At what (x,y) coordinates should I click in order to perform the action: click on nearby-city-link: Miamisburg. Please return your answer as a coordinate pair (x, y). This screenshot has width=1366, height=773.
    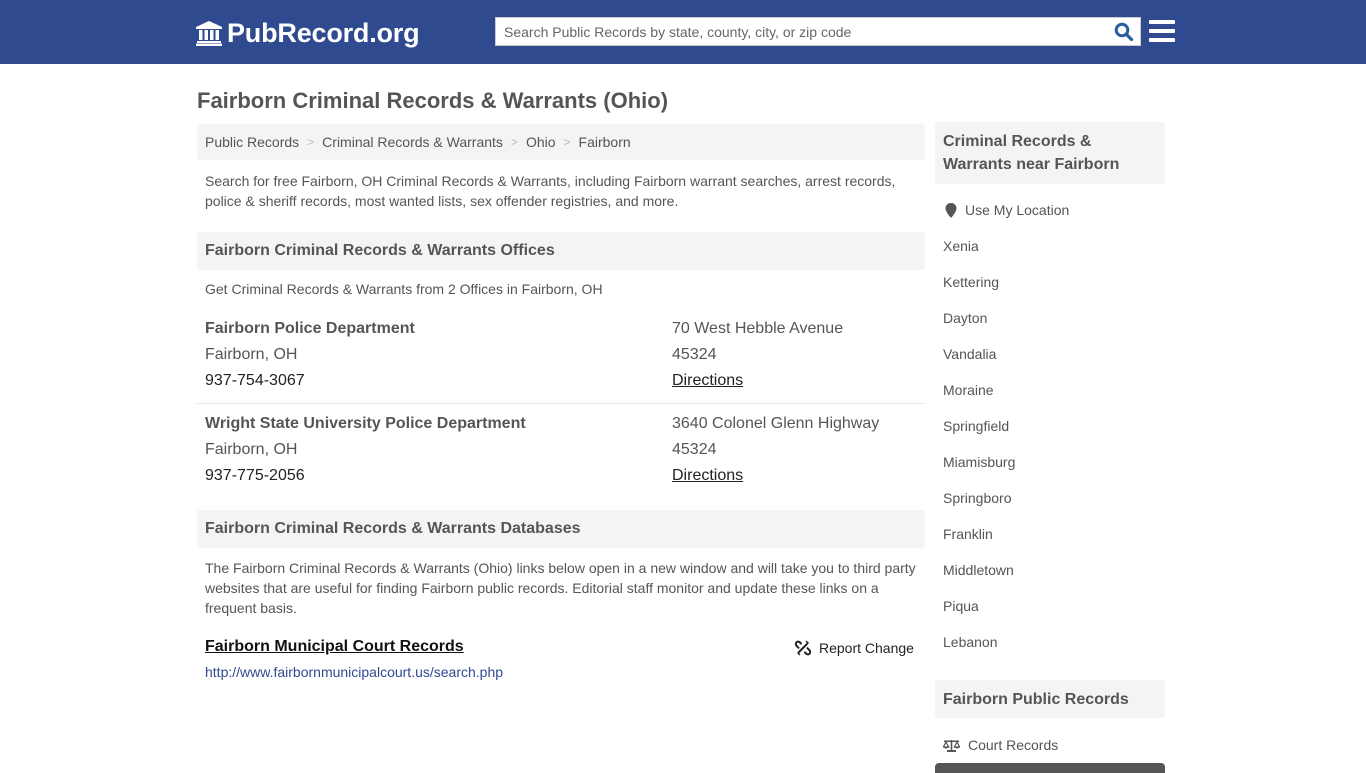
    Looking at the image, I should click on (979, 462).